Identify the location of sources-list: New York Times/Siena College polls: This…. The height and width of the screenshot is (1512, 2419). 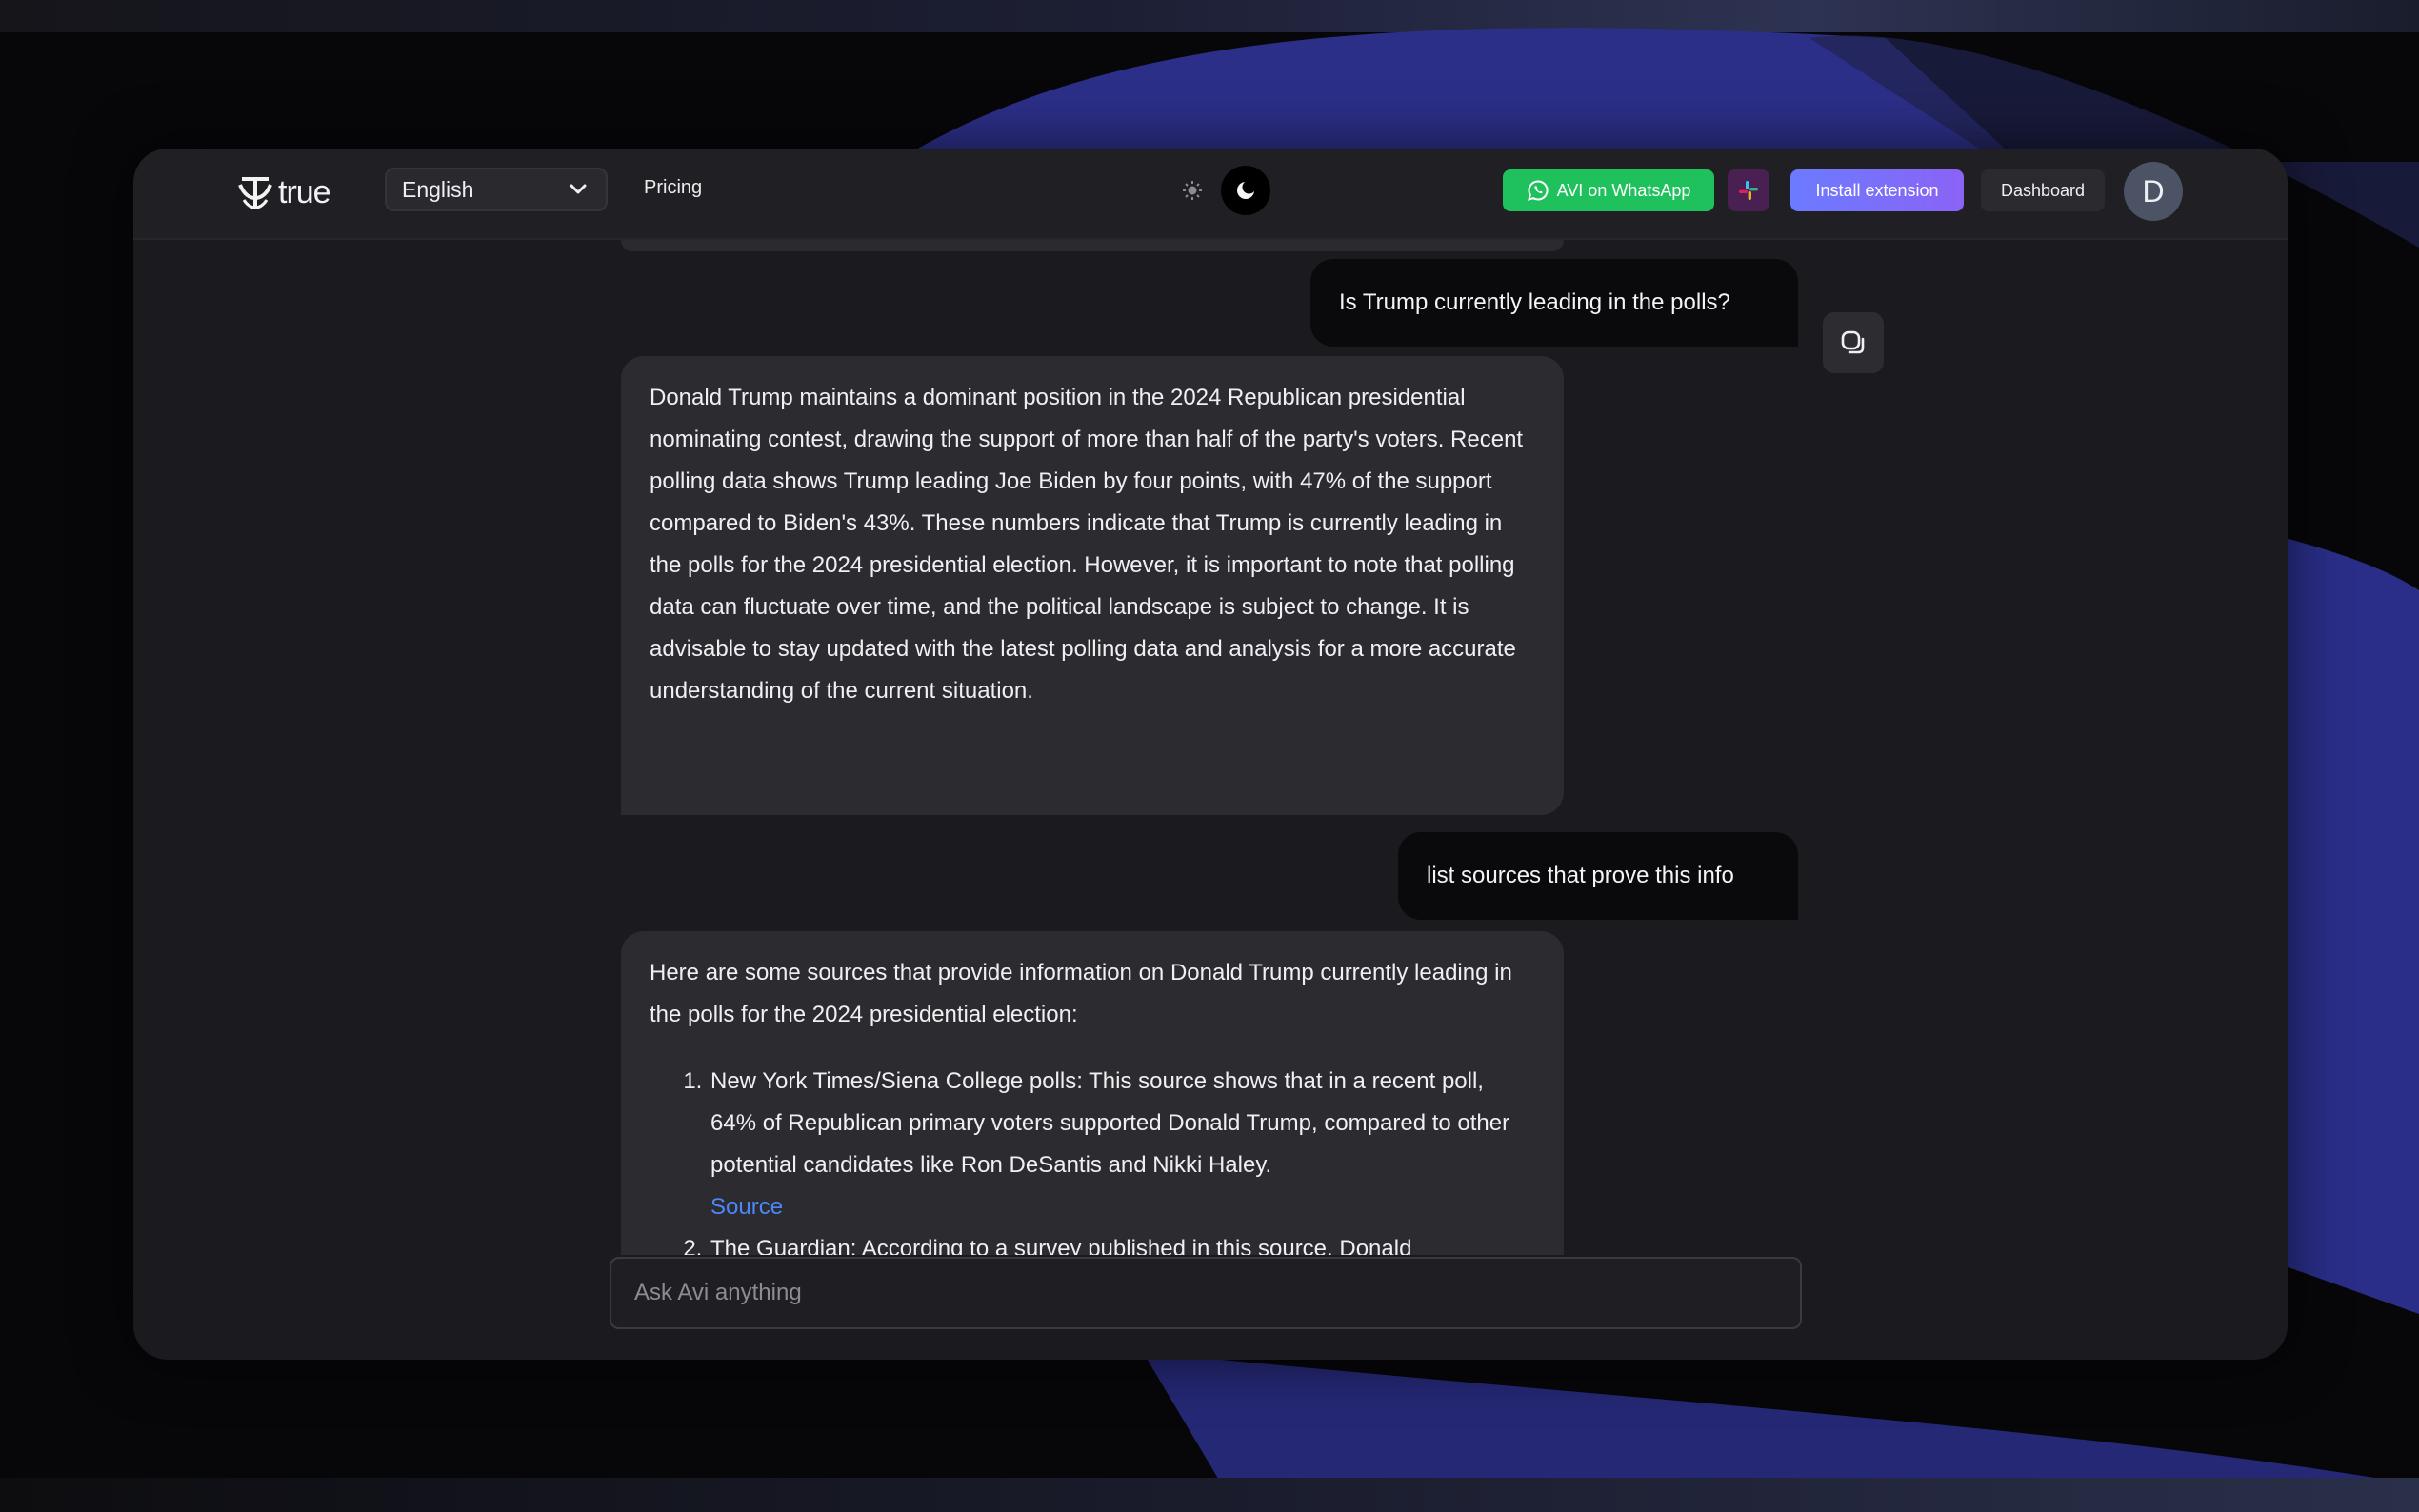
(1092, 1158).